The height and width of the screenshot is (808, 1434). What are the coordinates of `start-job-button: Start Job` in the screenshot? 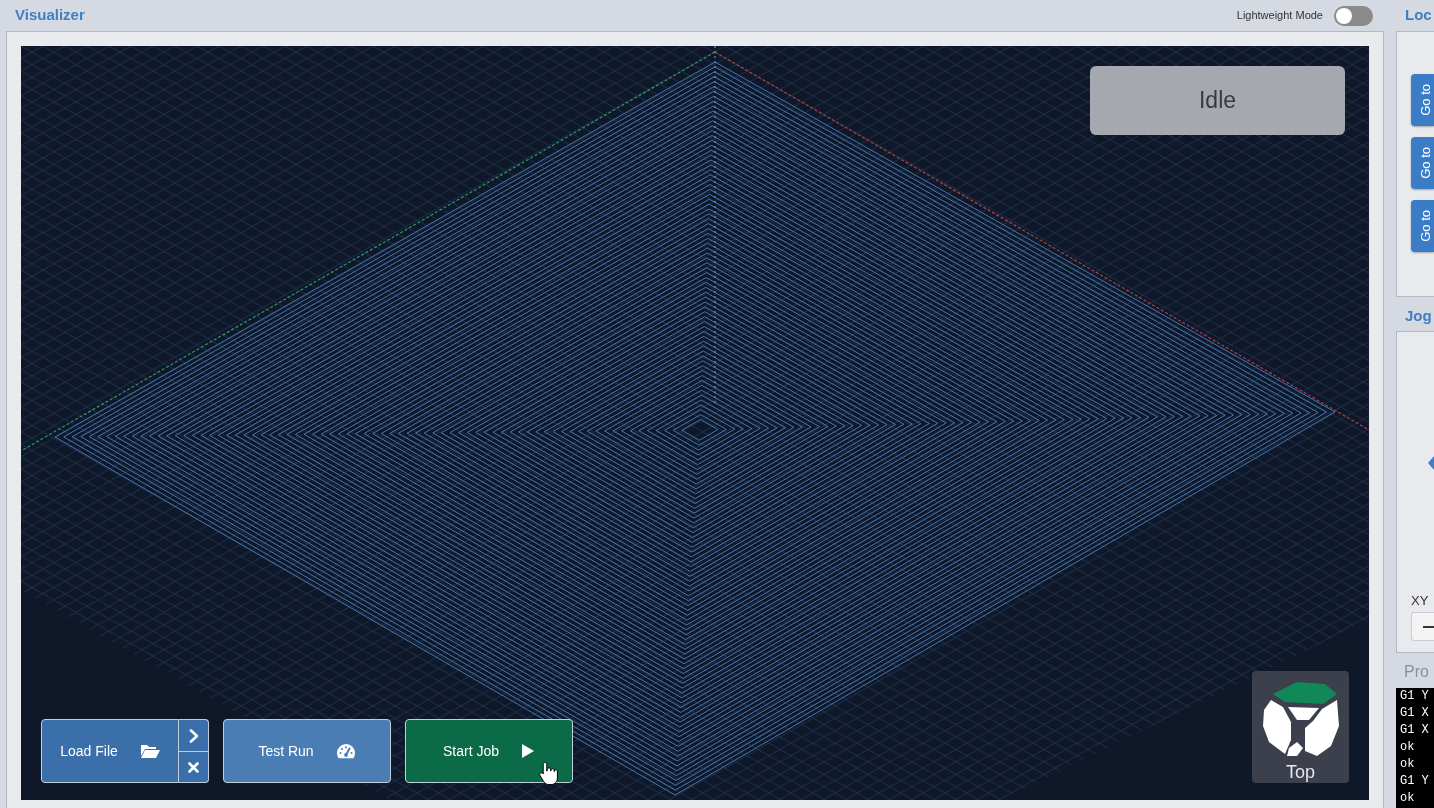 It's located at (489, 751).